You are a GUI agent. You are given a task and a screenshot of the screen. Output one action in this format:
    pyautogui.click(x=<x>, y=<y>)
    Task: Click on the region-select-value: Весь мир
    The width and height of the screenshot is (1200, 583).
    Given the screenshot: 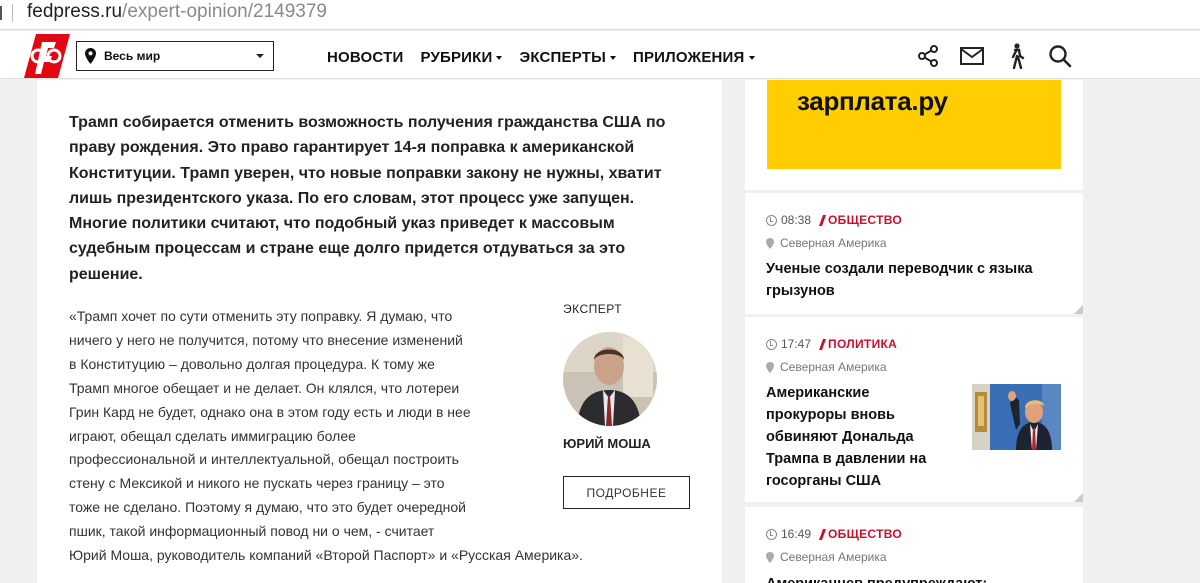 What is the action you would take?
    pyautogui.click(x=132, y=56)
    